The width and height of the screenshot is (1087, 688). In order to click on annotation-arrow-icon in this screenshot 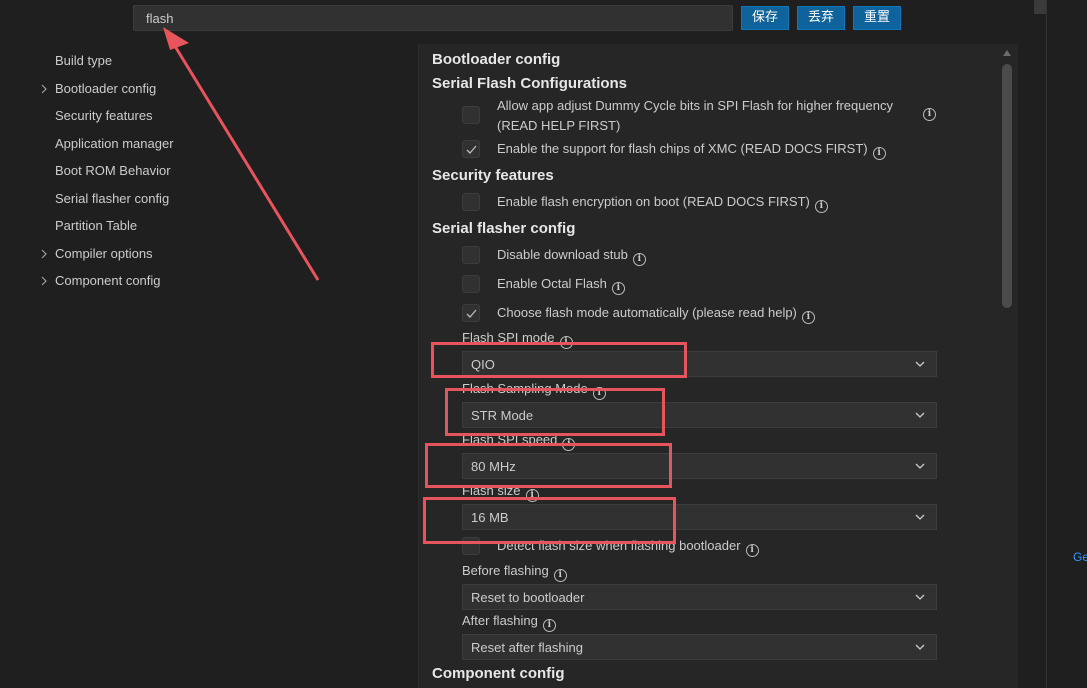, I will do `click(241, 154)`.